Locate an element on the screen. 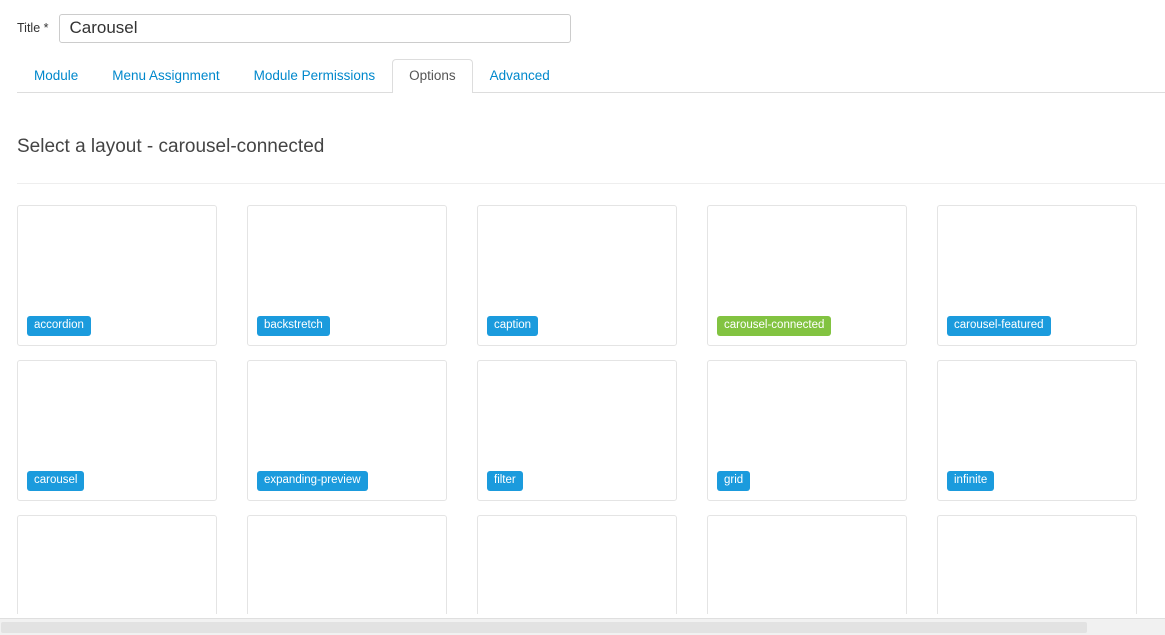  layout-badge: expanding-preview is located at coordinates (312, 481).